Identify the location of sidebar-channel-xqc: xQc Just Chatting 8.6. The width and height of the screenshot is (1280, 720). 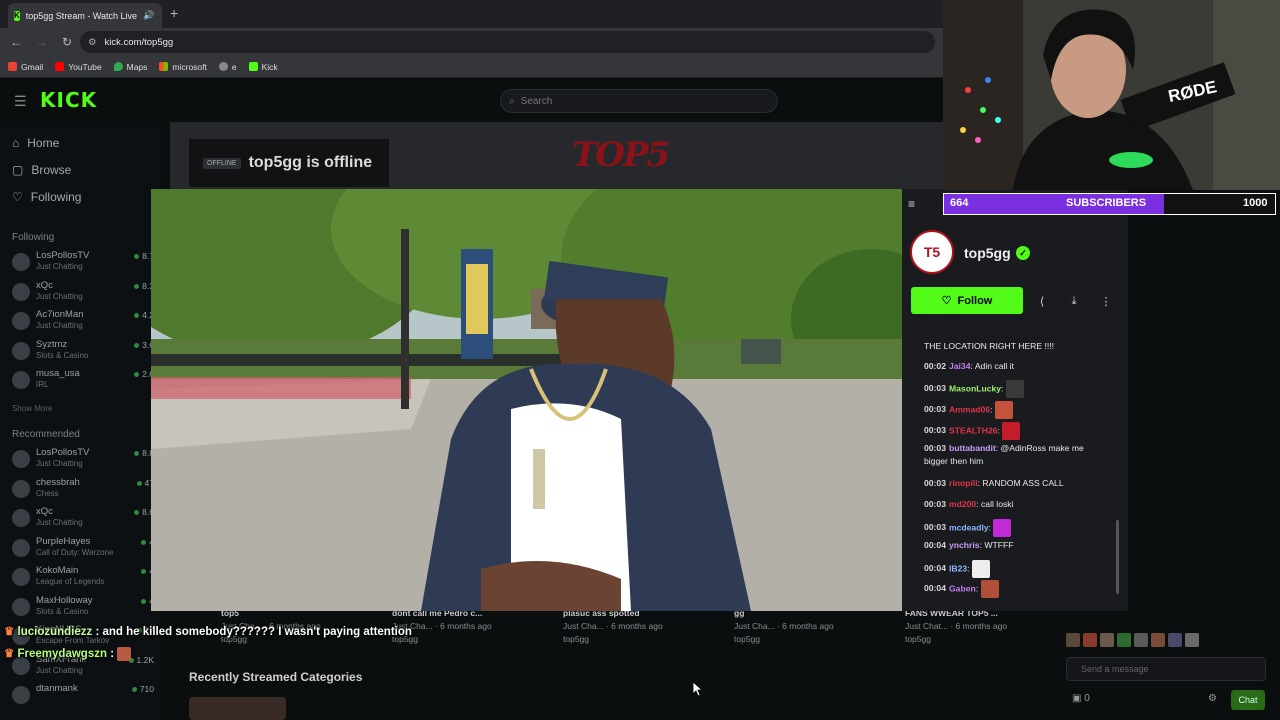
(86, 520).